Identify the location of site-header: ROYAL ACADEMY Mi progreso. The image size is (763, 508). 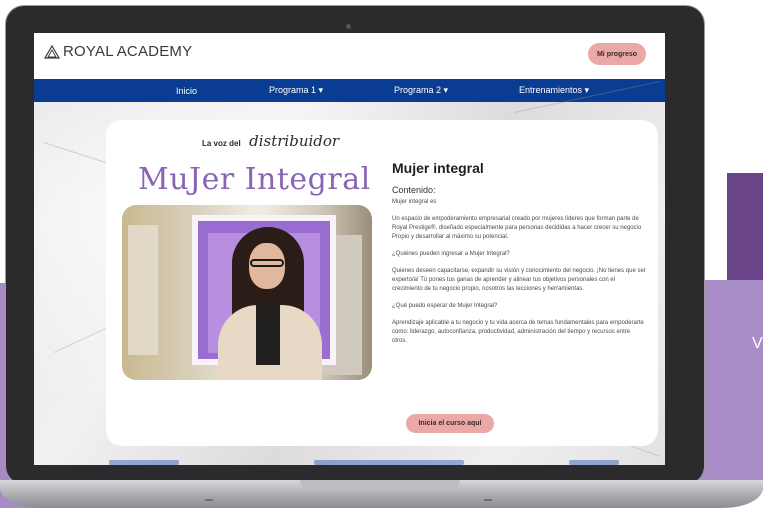
(349, 56).